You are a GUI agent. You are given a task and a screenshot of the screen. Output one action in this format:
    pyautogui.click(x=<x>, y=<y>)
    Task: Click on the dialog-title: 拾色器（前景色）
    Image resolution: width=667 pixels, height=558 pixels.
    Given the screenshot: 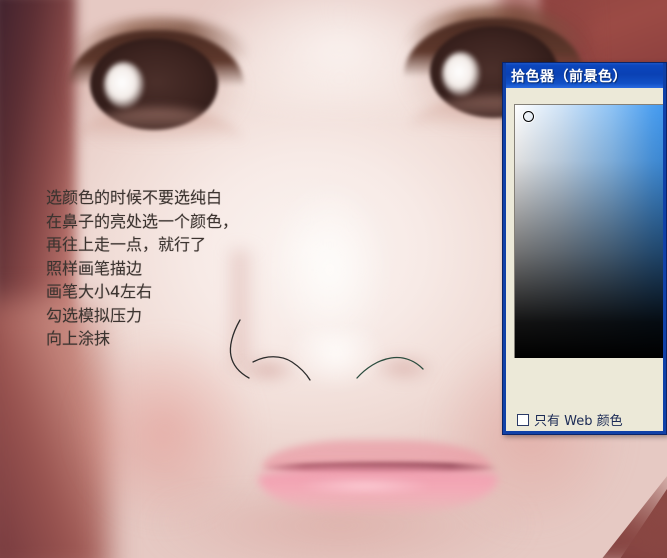 What is the action you would take?
    pyautogui.click(x=569, y=76)
    